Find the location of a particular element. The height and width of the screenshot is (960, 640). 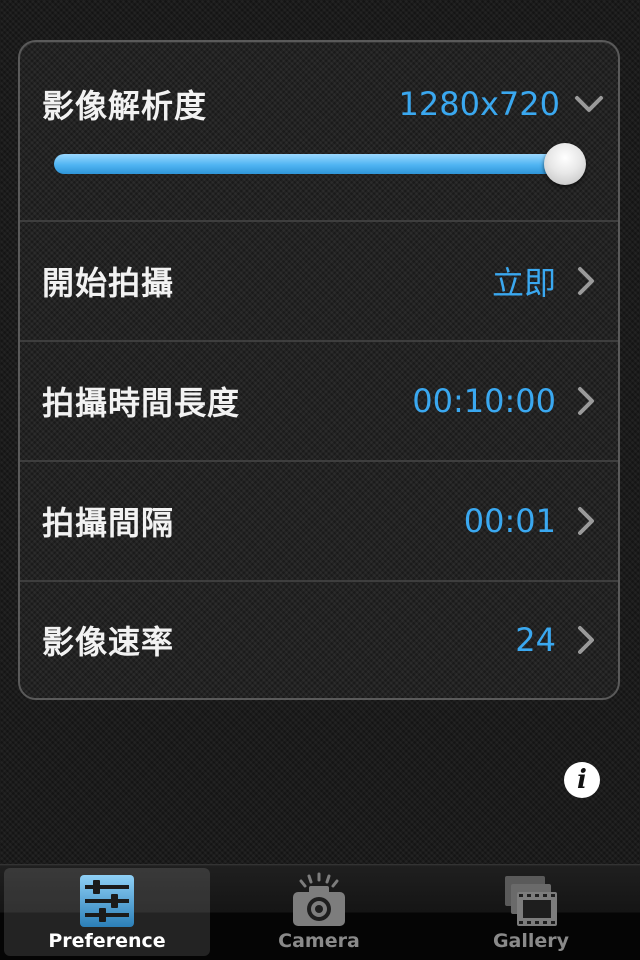

resolution-slider-thumb is located at coordinates (565, 164).